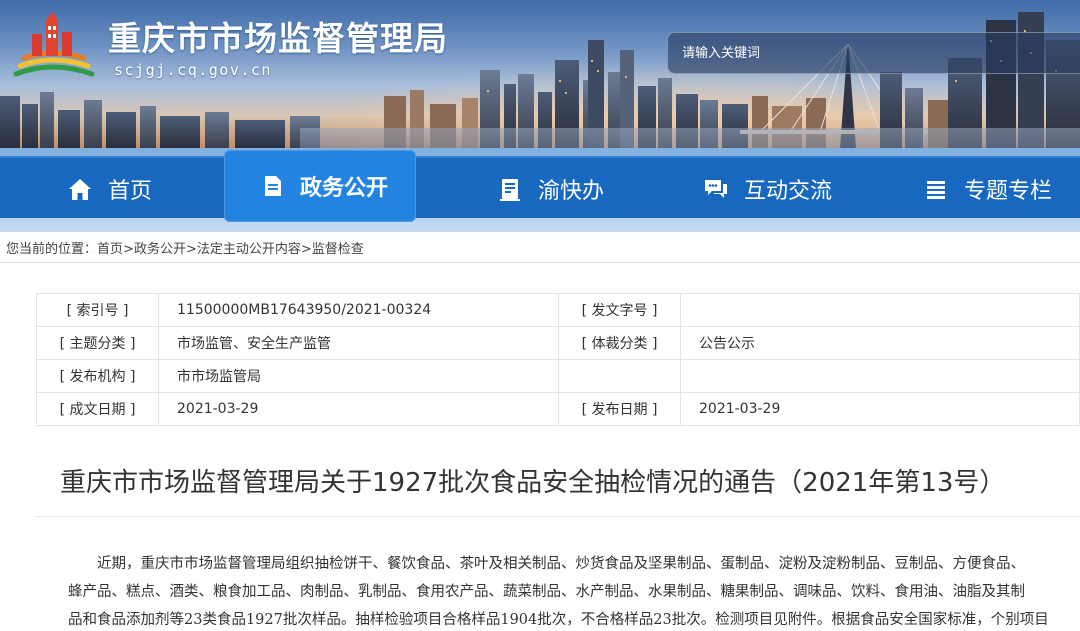 The width and height of the screenshot is (1080, 631). Describe the element at coordinates (880, 310) in the screenshot. I see `document-number-value` at that location.